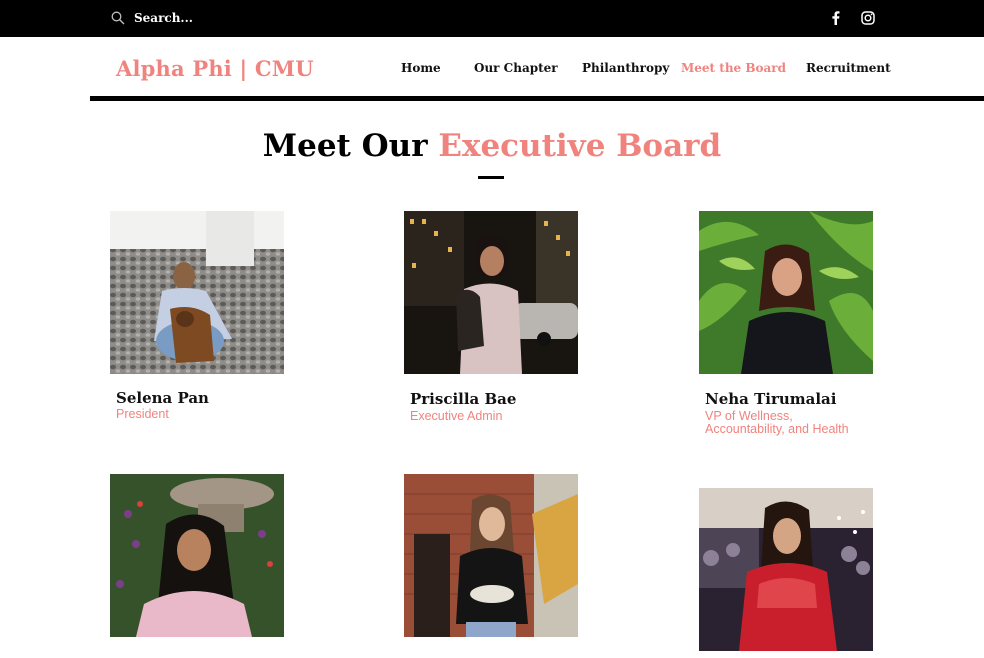 The width and height of the screenshot is (984, 658). Describe the element at coordinates (215, 68) in the screenshot. I see `site-logo: Alpha Phi | CMU` at that location.